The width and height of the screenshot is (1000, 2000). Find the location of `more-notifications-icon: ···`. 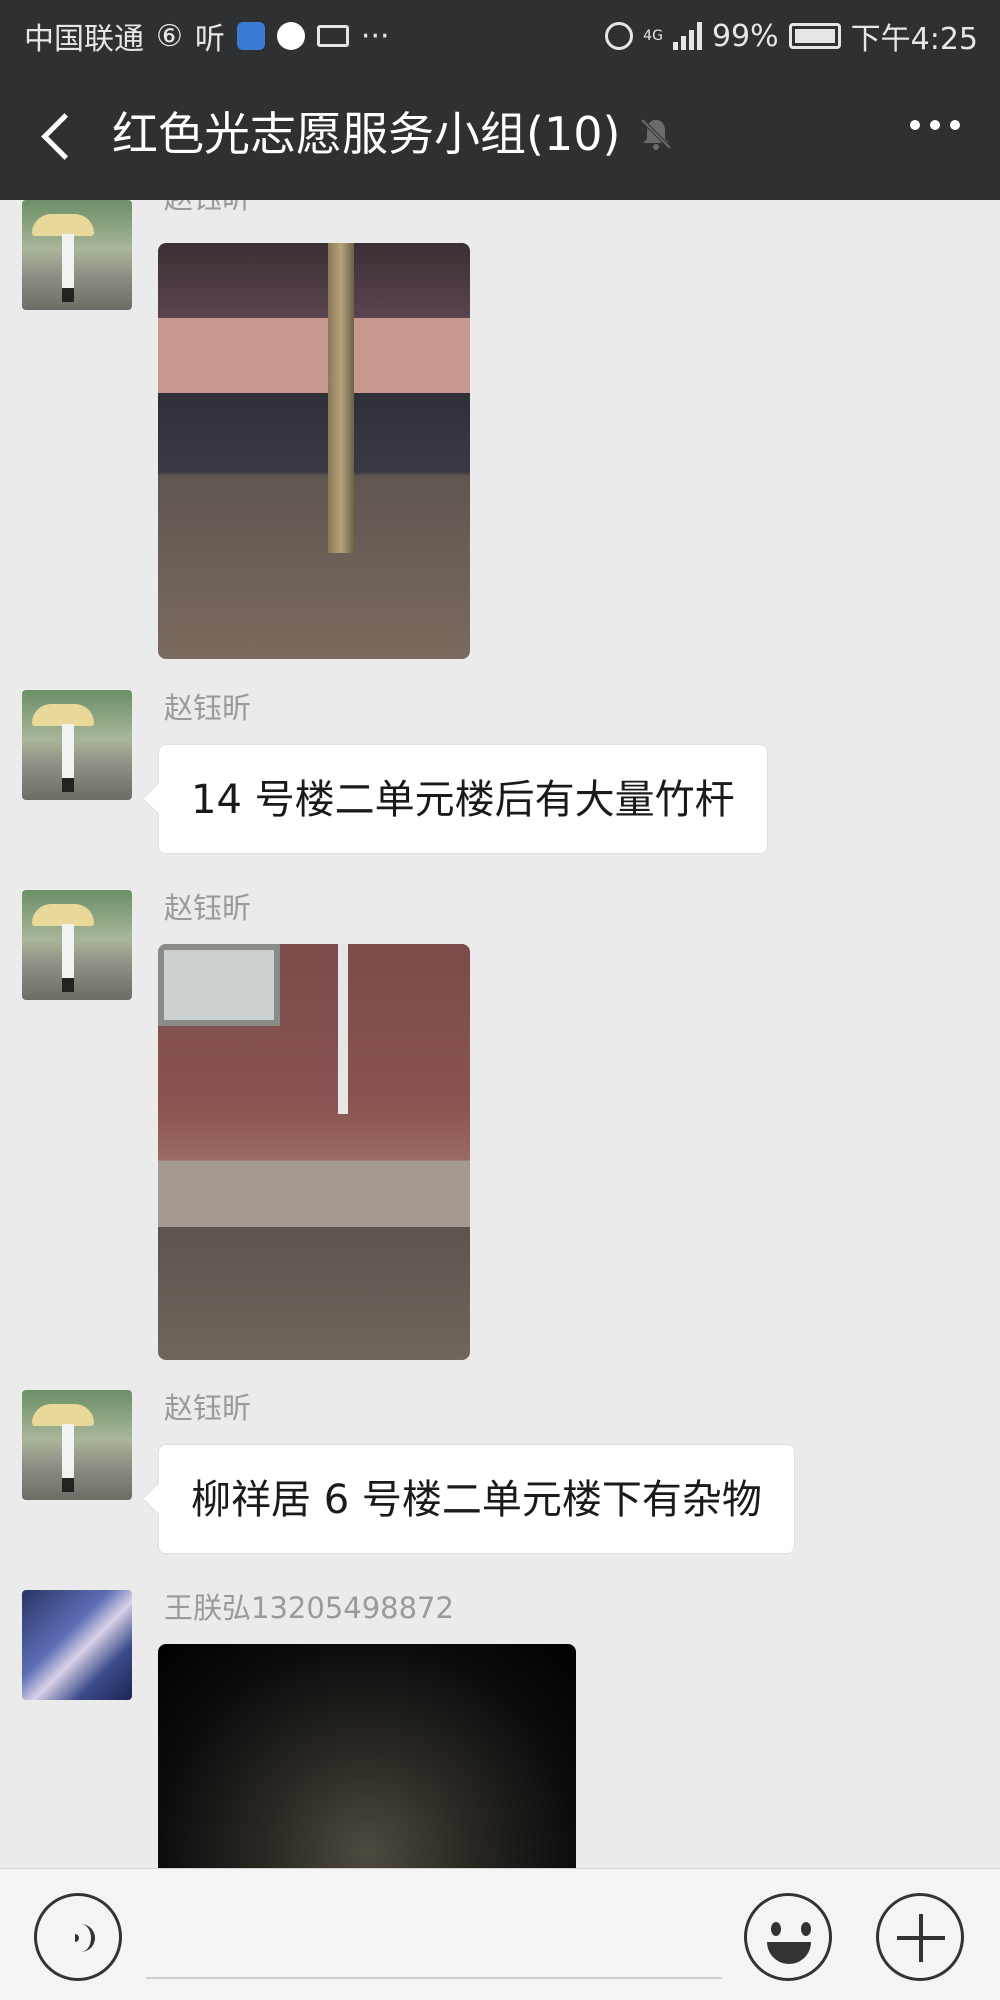

more-notifications-icon: ··· is located at coordinates (375, 36).